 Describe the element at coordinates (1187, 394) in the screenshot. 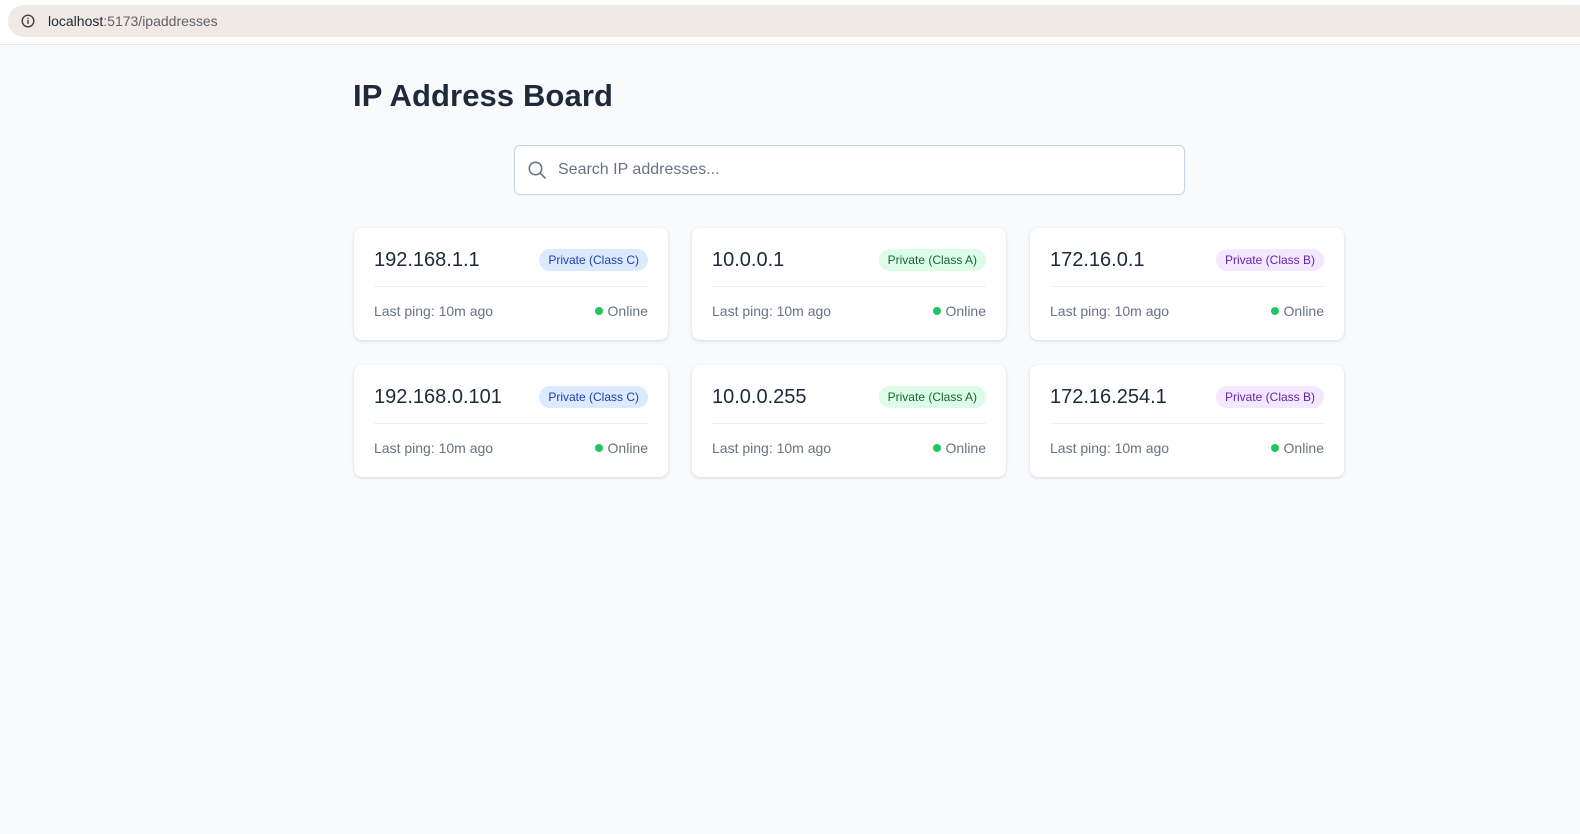

I see `card-header: 172.16.254.1 Private (Class B)` at that location.